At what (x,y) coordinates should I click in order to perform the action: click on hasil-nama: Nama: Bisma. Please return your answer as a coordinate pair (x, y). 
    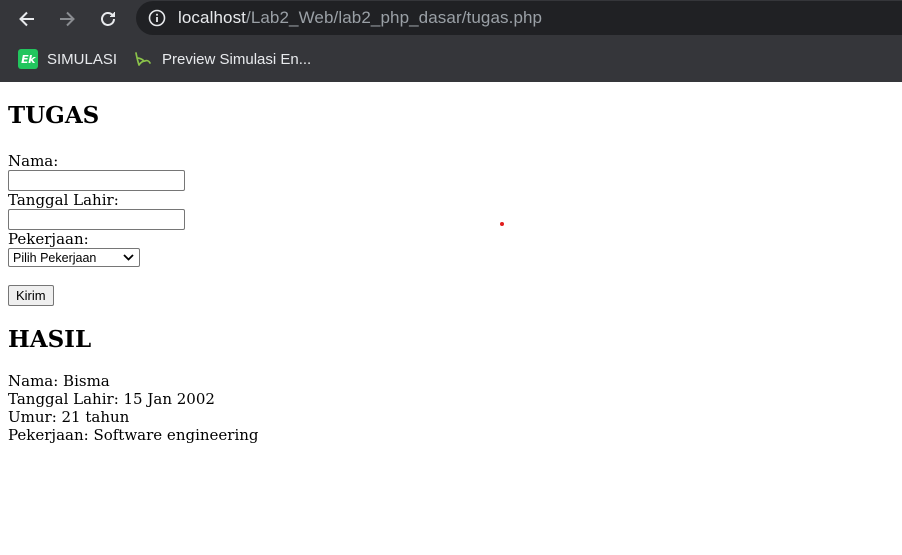
    Looking at the image, I should click on (59, 381).